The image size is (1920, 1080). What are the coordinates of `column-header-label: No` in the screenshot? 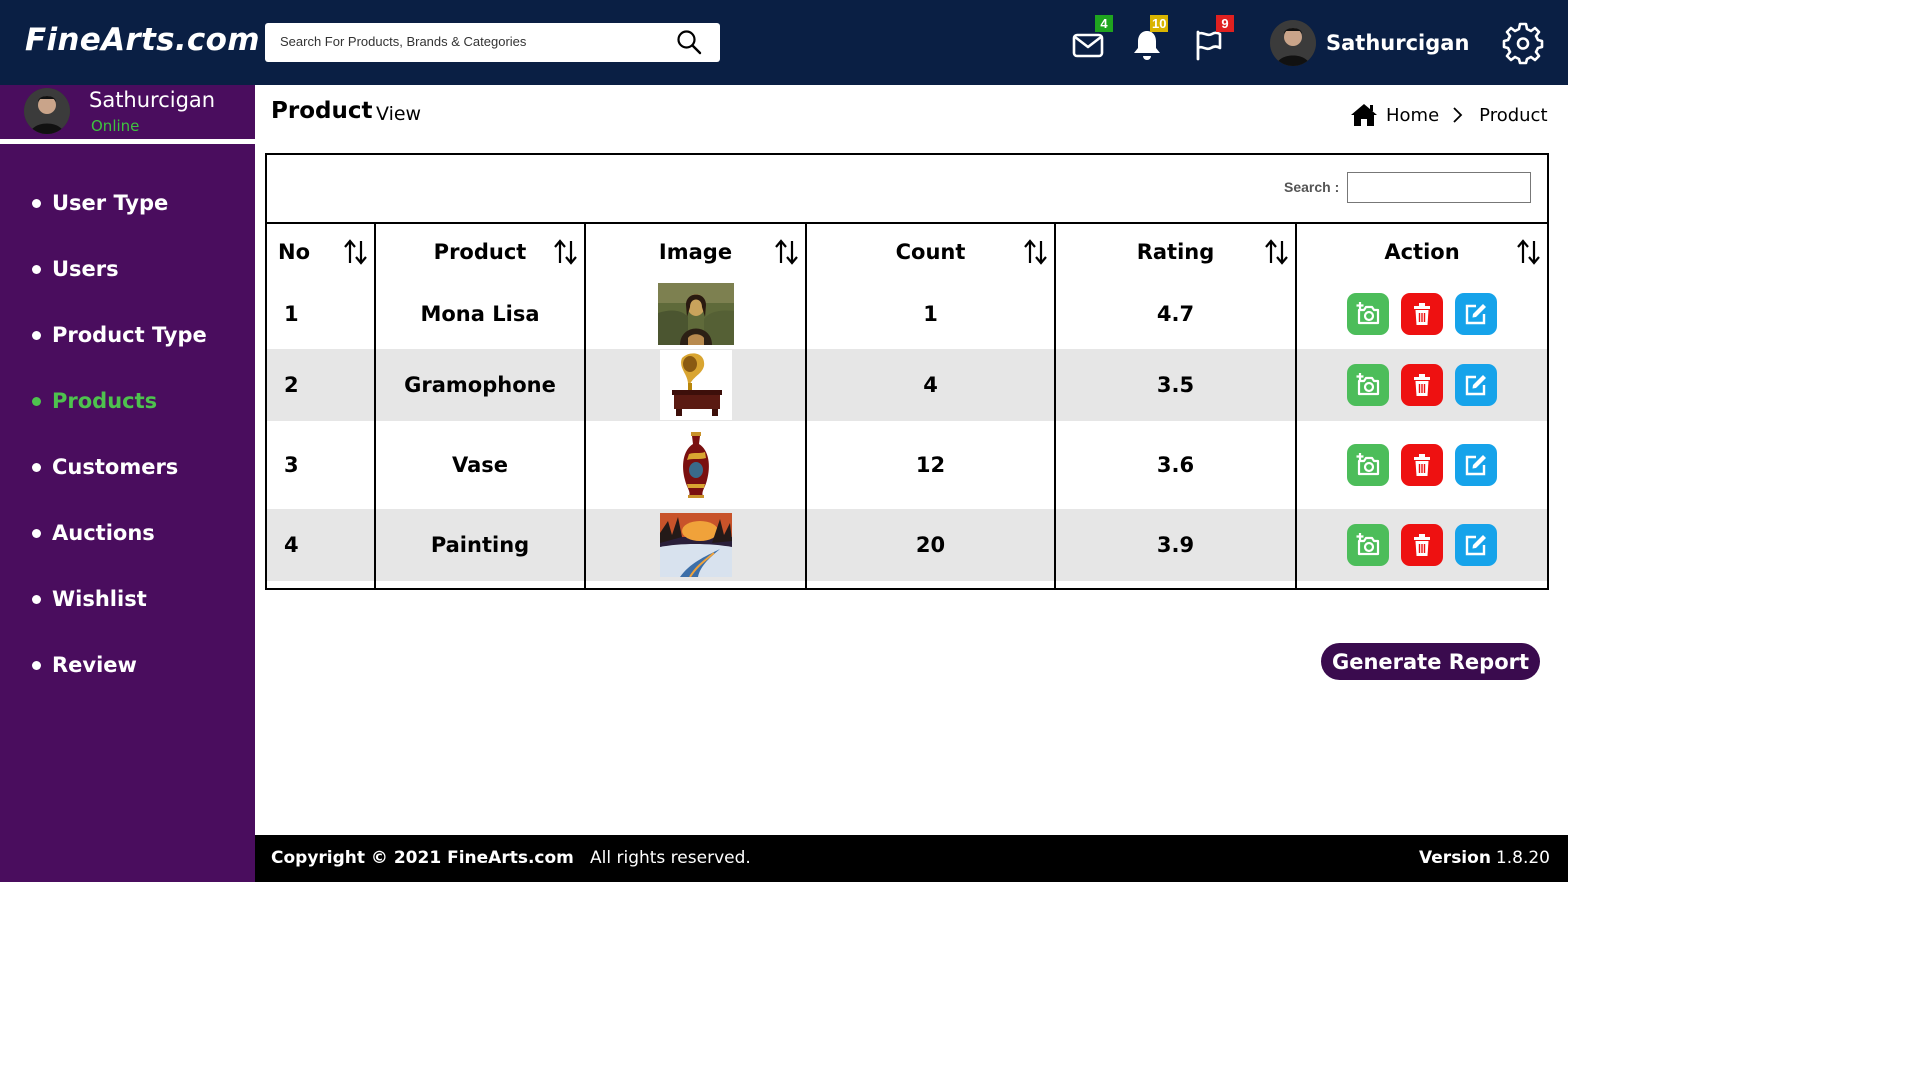 It's located at (294, 251).